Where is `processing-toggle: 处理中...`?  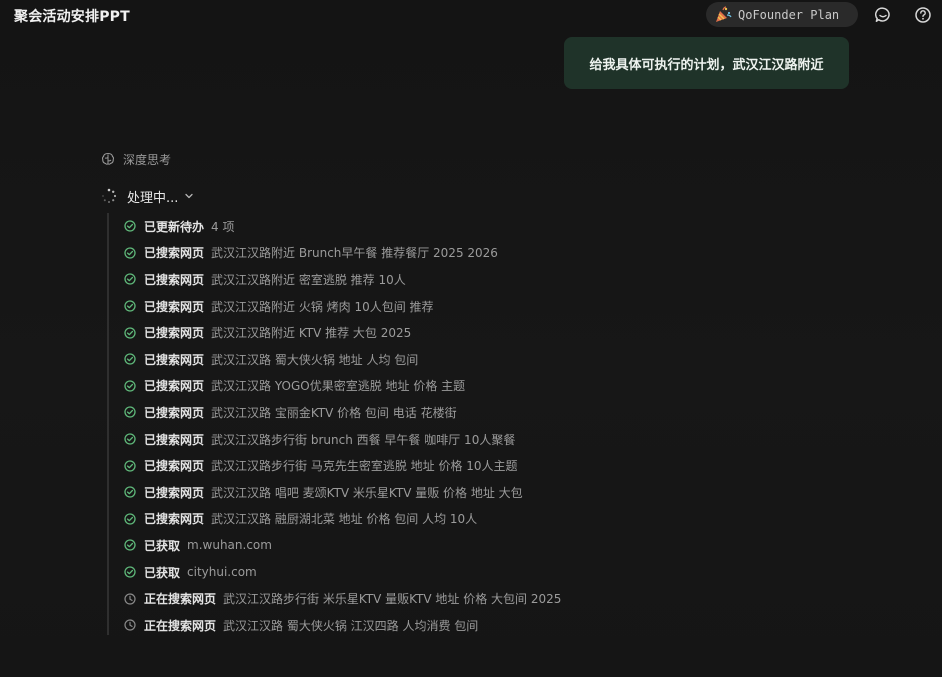 processing-toggle: 处理中... is located at coordinates (147, 196).